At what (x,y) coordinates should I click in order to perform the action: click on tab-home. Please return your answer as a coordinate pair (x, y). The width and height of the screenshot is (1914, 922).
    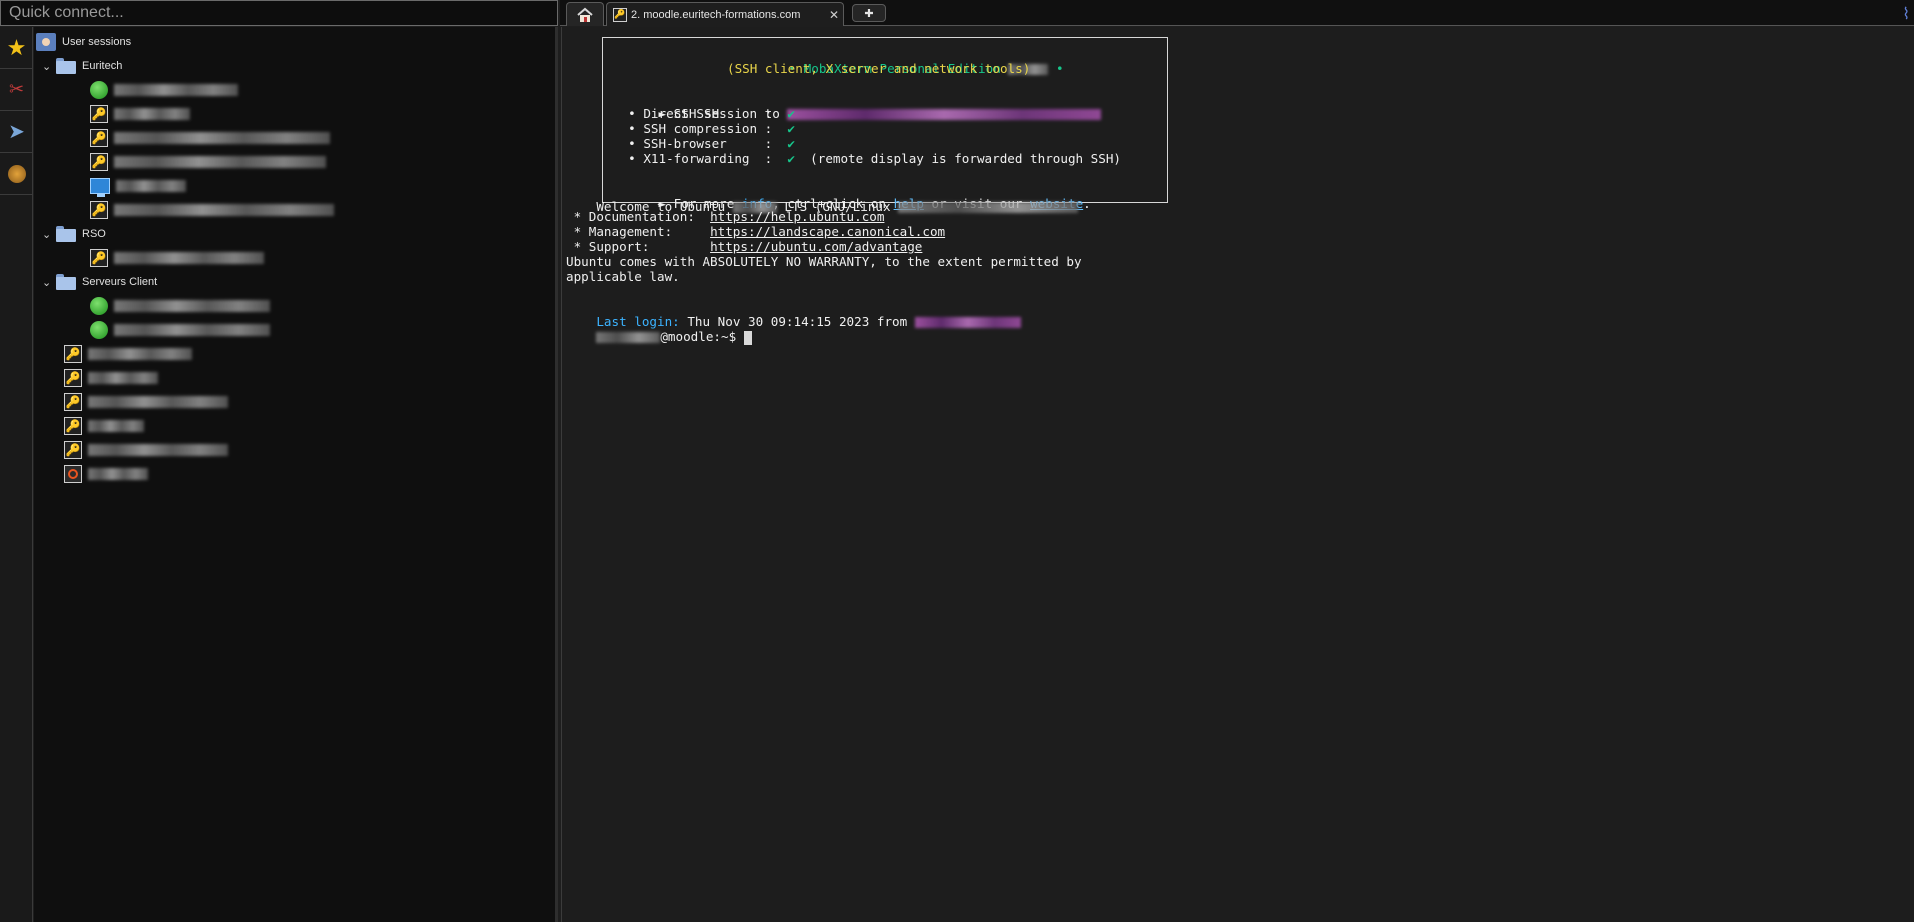
    Looking at the image, I should click on (585, 14).